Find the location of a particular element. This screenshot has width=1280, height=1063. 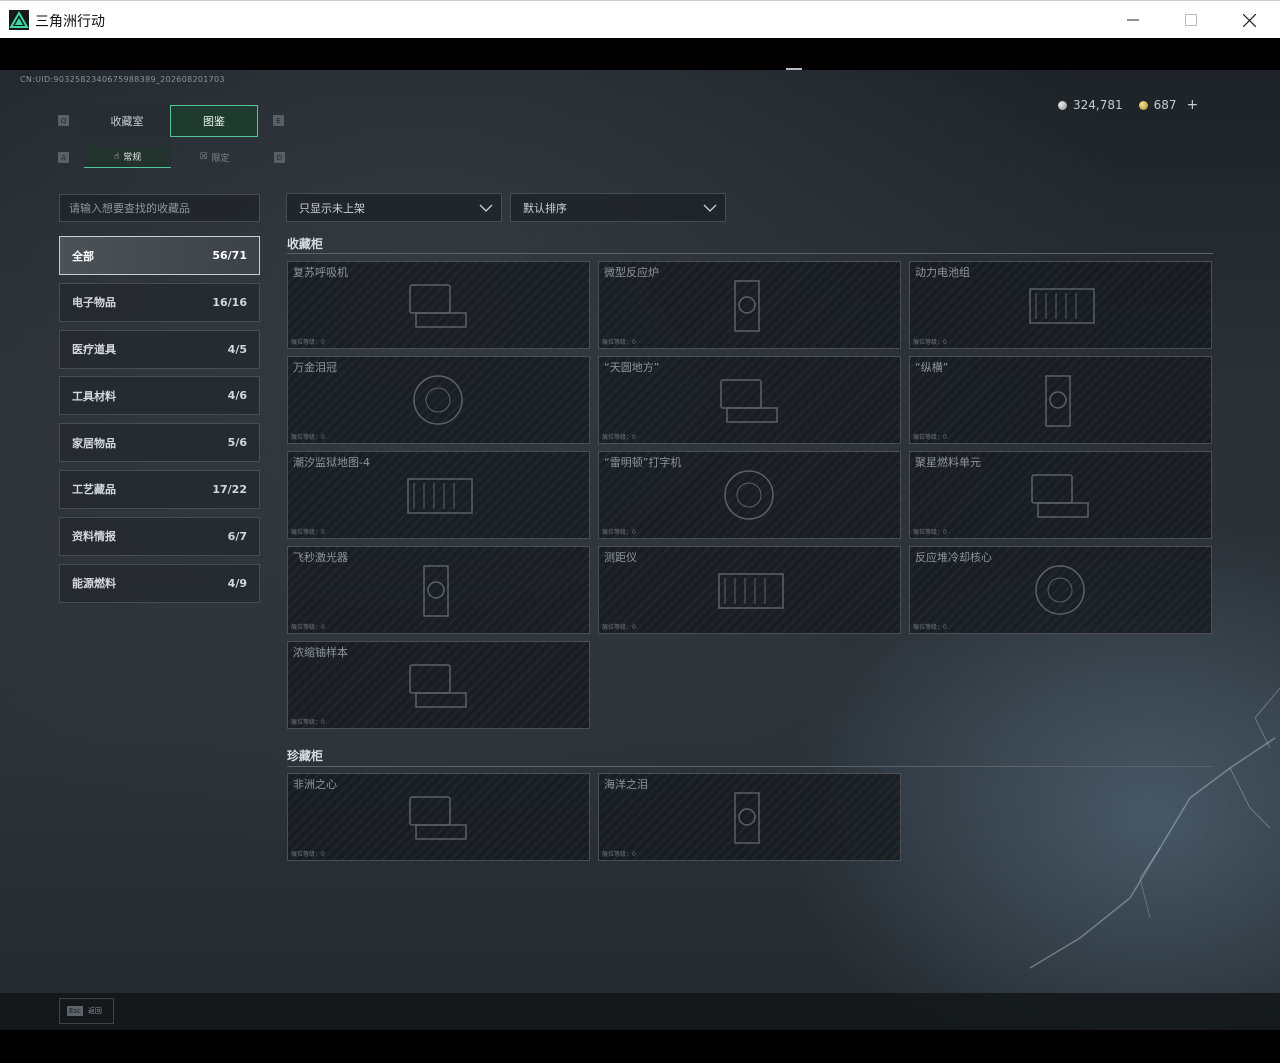

sort-dropdown: 默认排序 is located at coordinates (618, 207).